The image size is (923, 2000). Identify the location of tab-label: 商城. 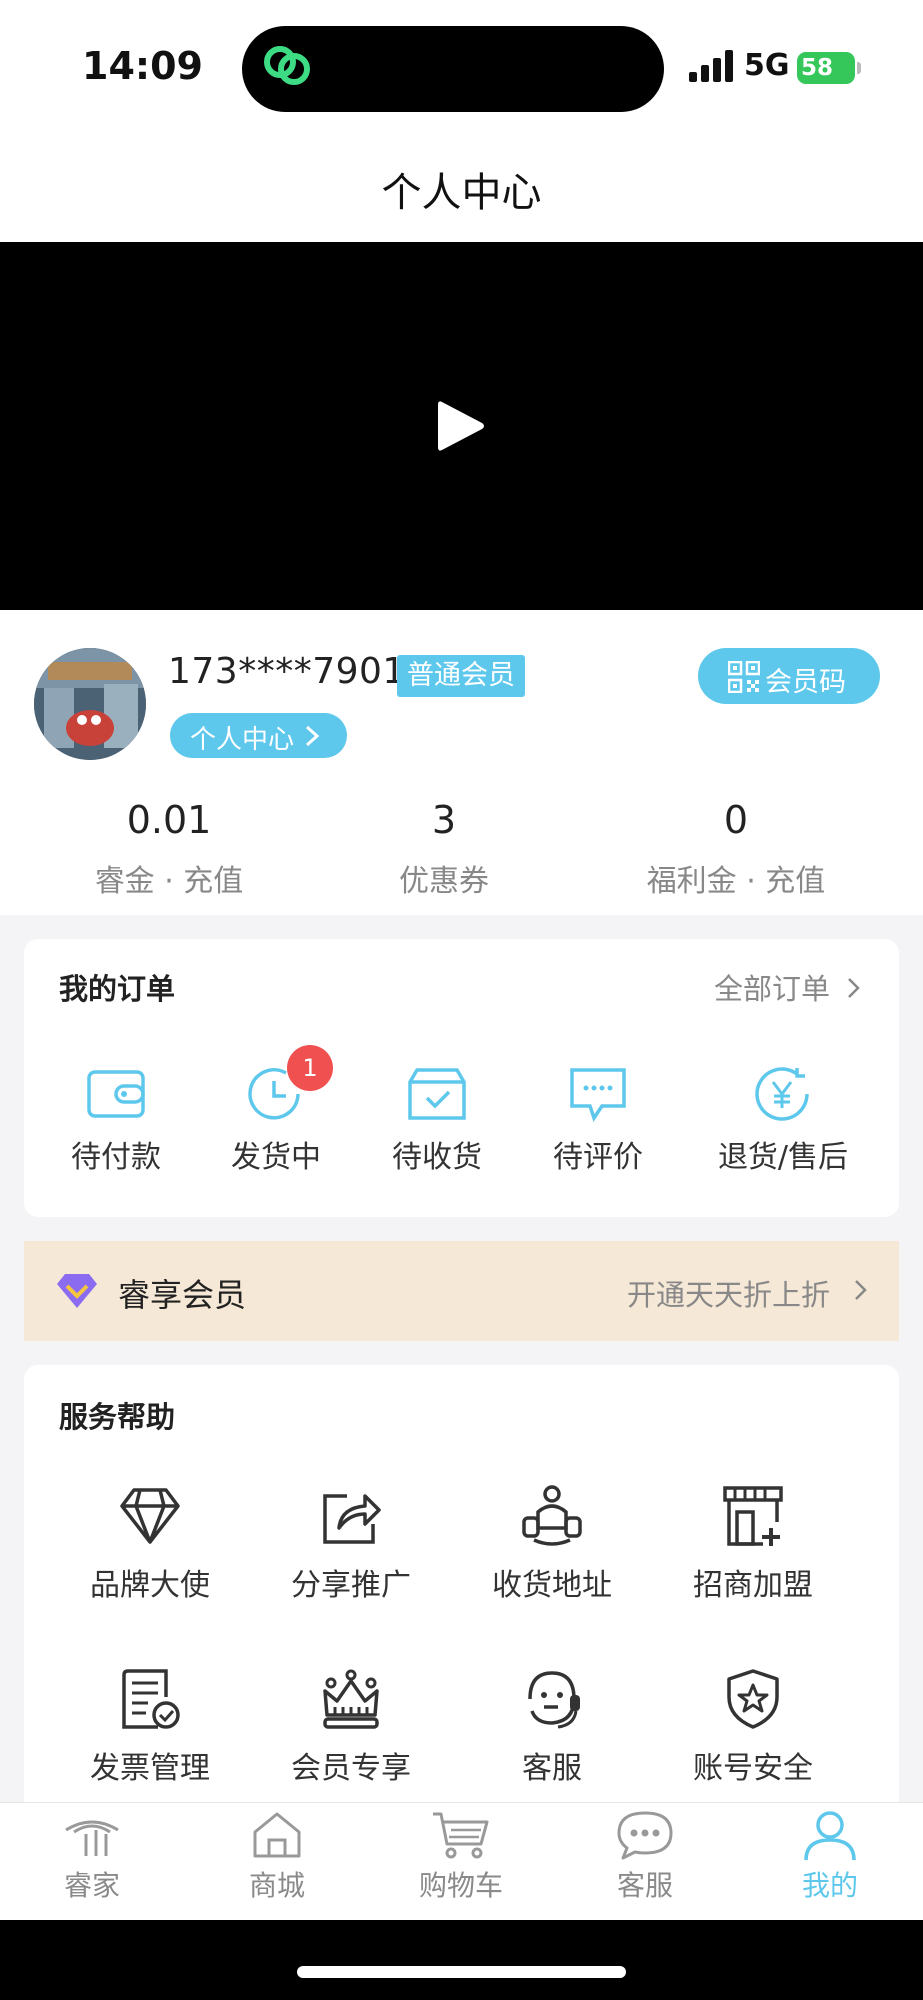
(276, 1885).